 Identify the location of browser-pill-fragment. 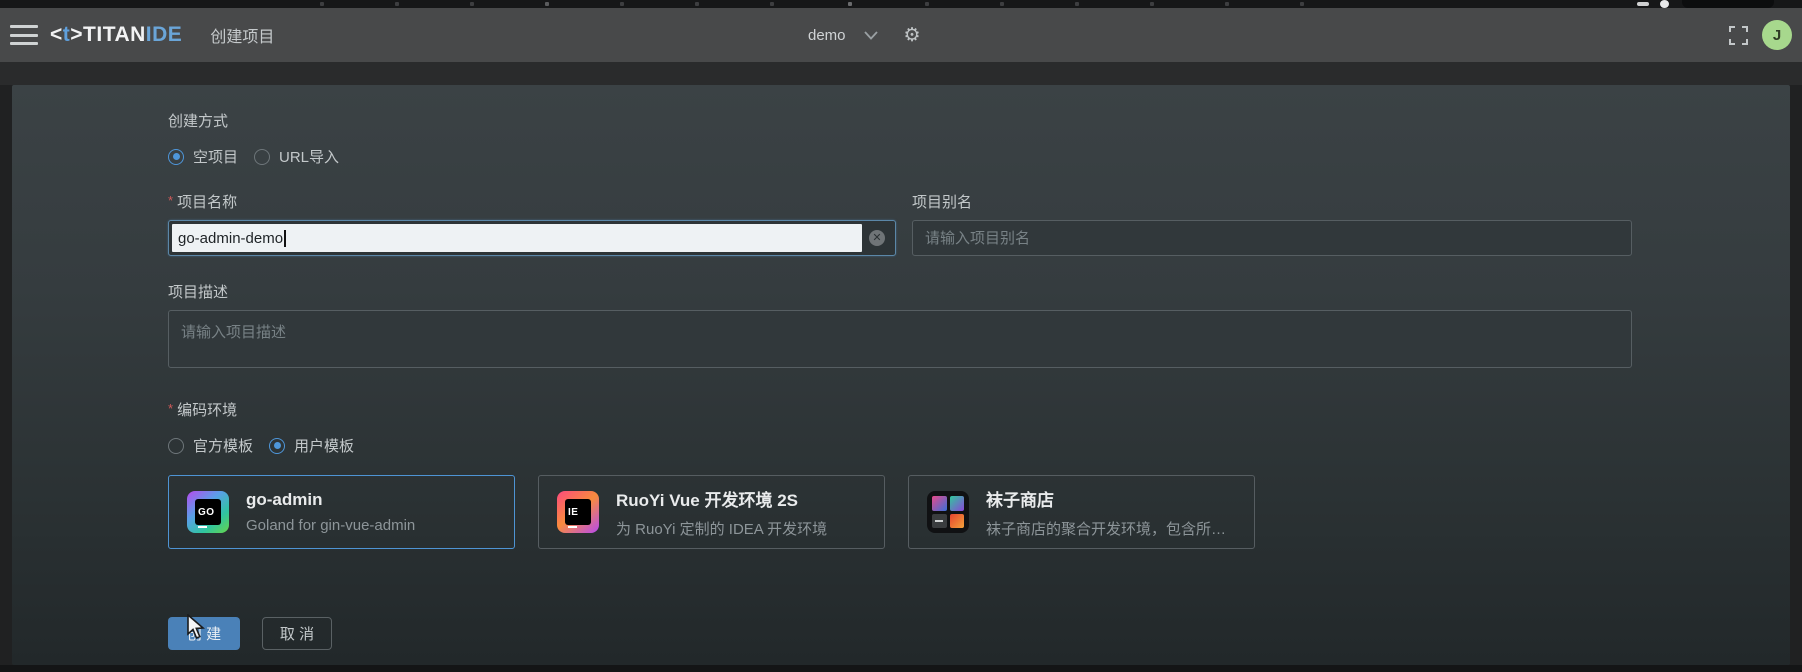
(1728, 4).